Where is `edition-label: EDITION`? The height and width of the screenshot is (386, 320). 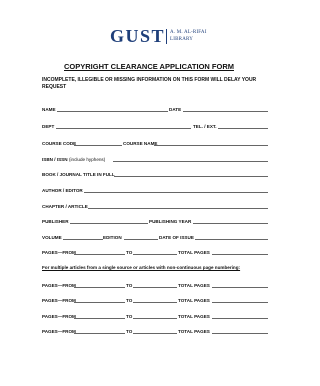
edition-label: EDITION is located at coordinates (112, 237).